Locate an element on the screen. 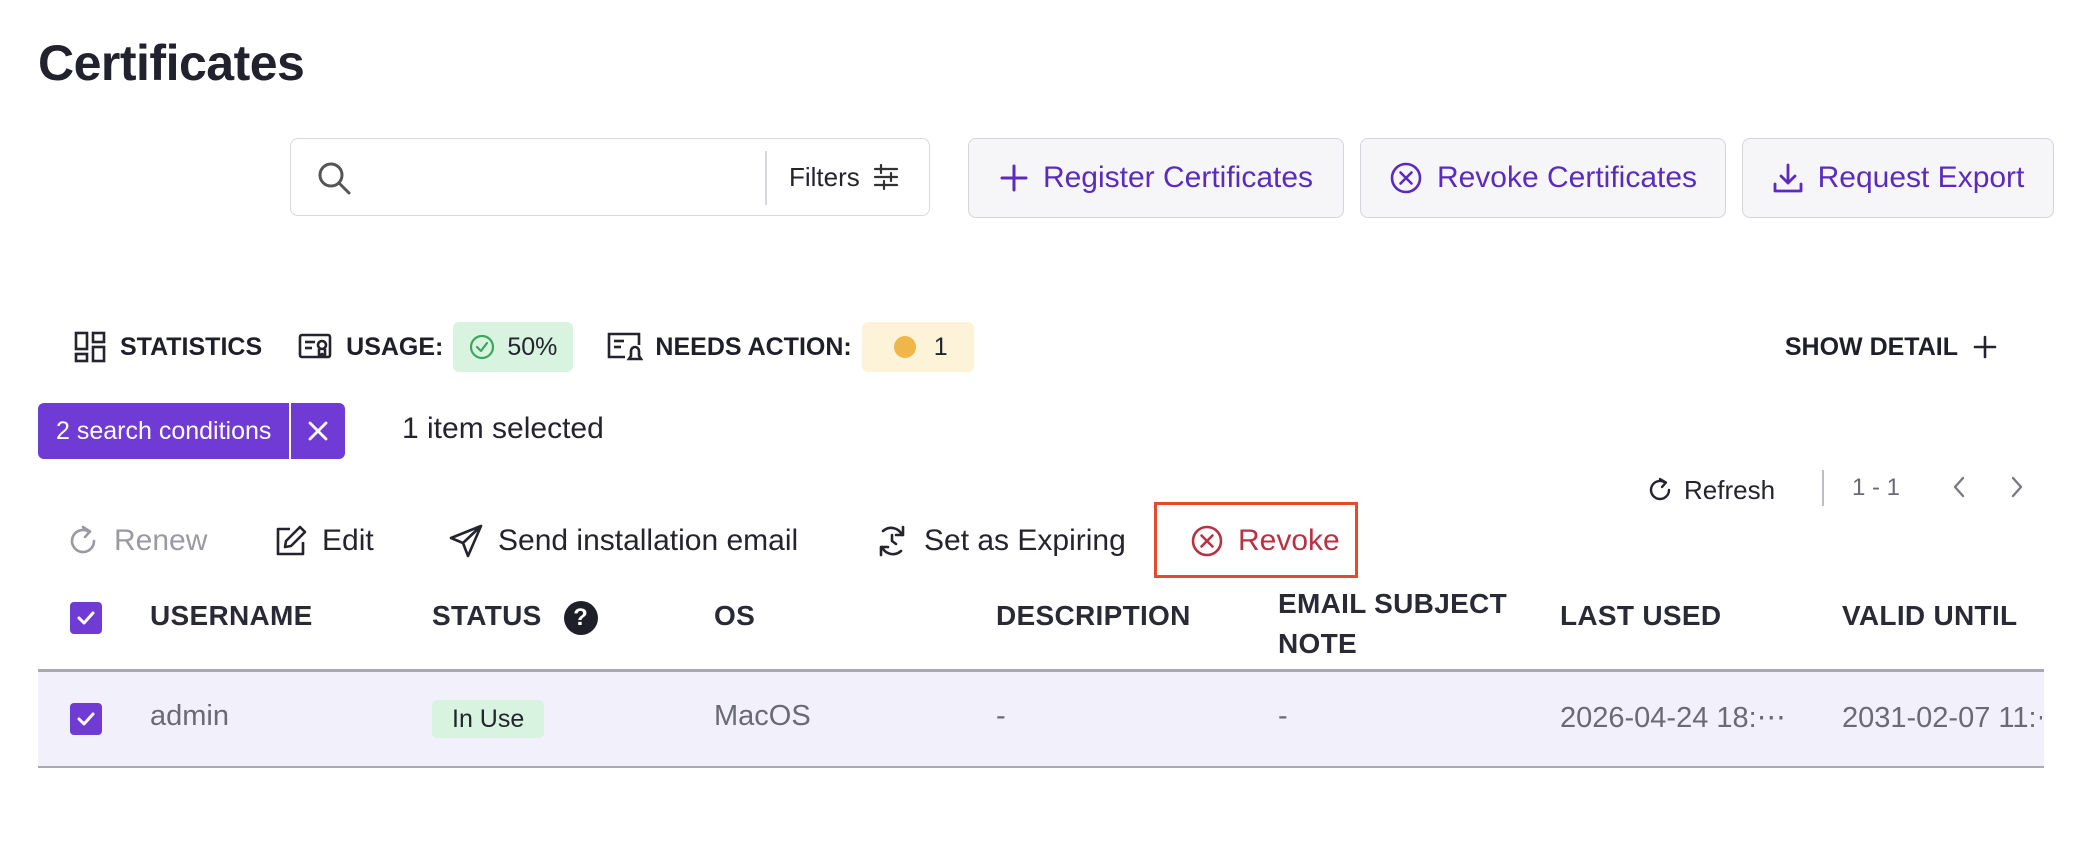 This screenshot has height=854, width=2074. column-email-subject-line2: NOTE is located at coordinates (1317, 643).